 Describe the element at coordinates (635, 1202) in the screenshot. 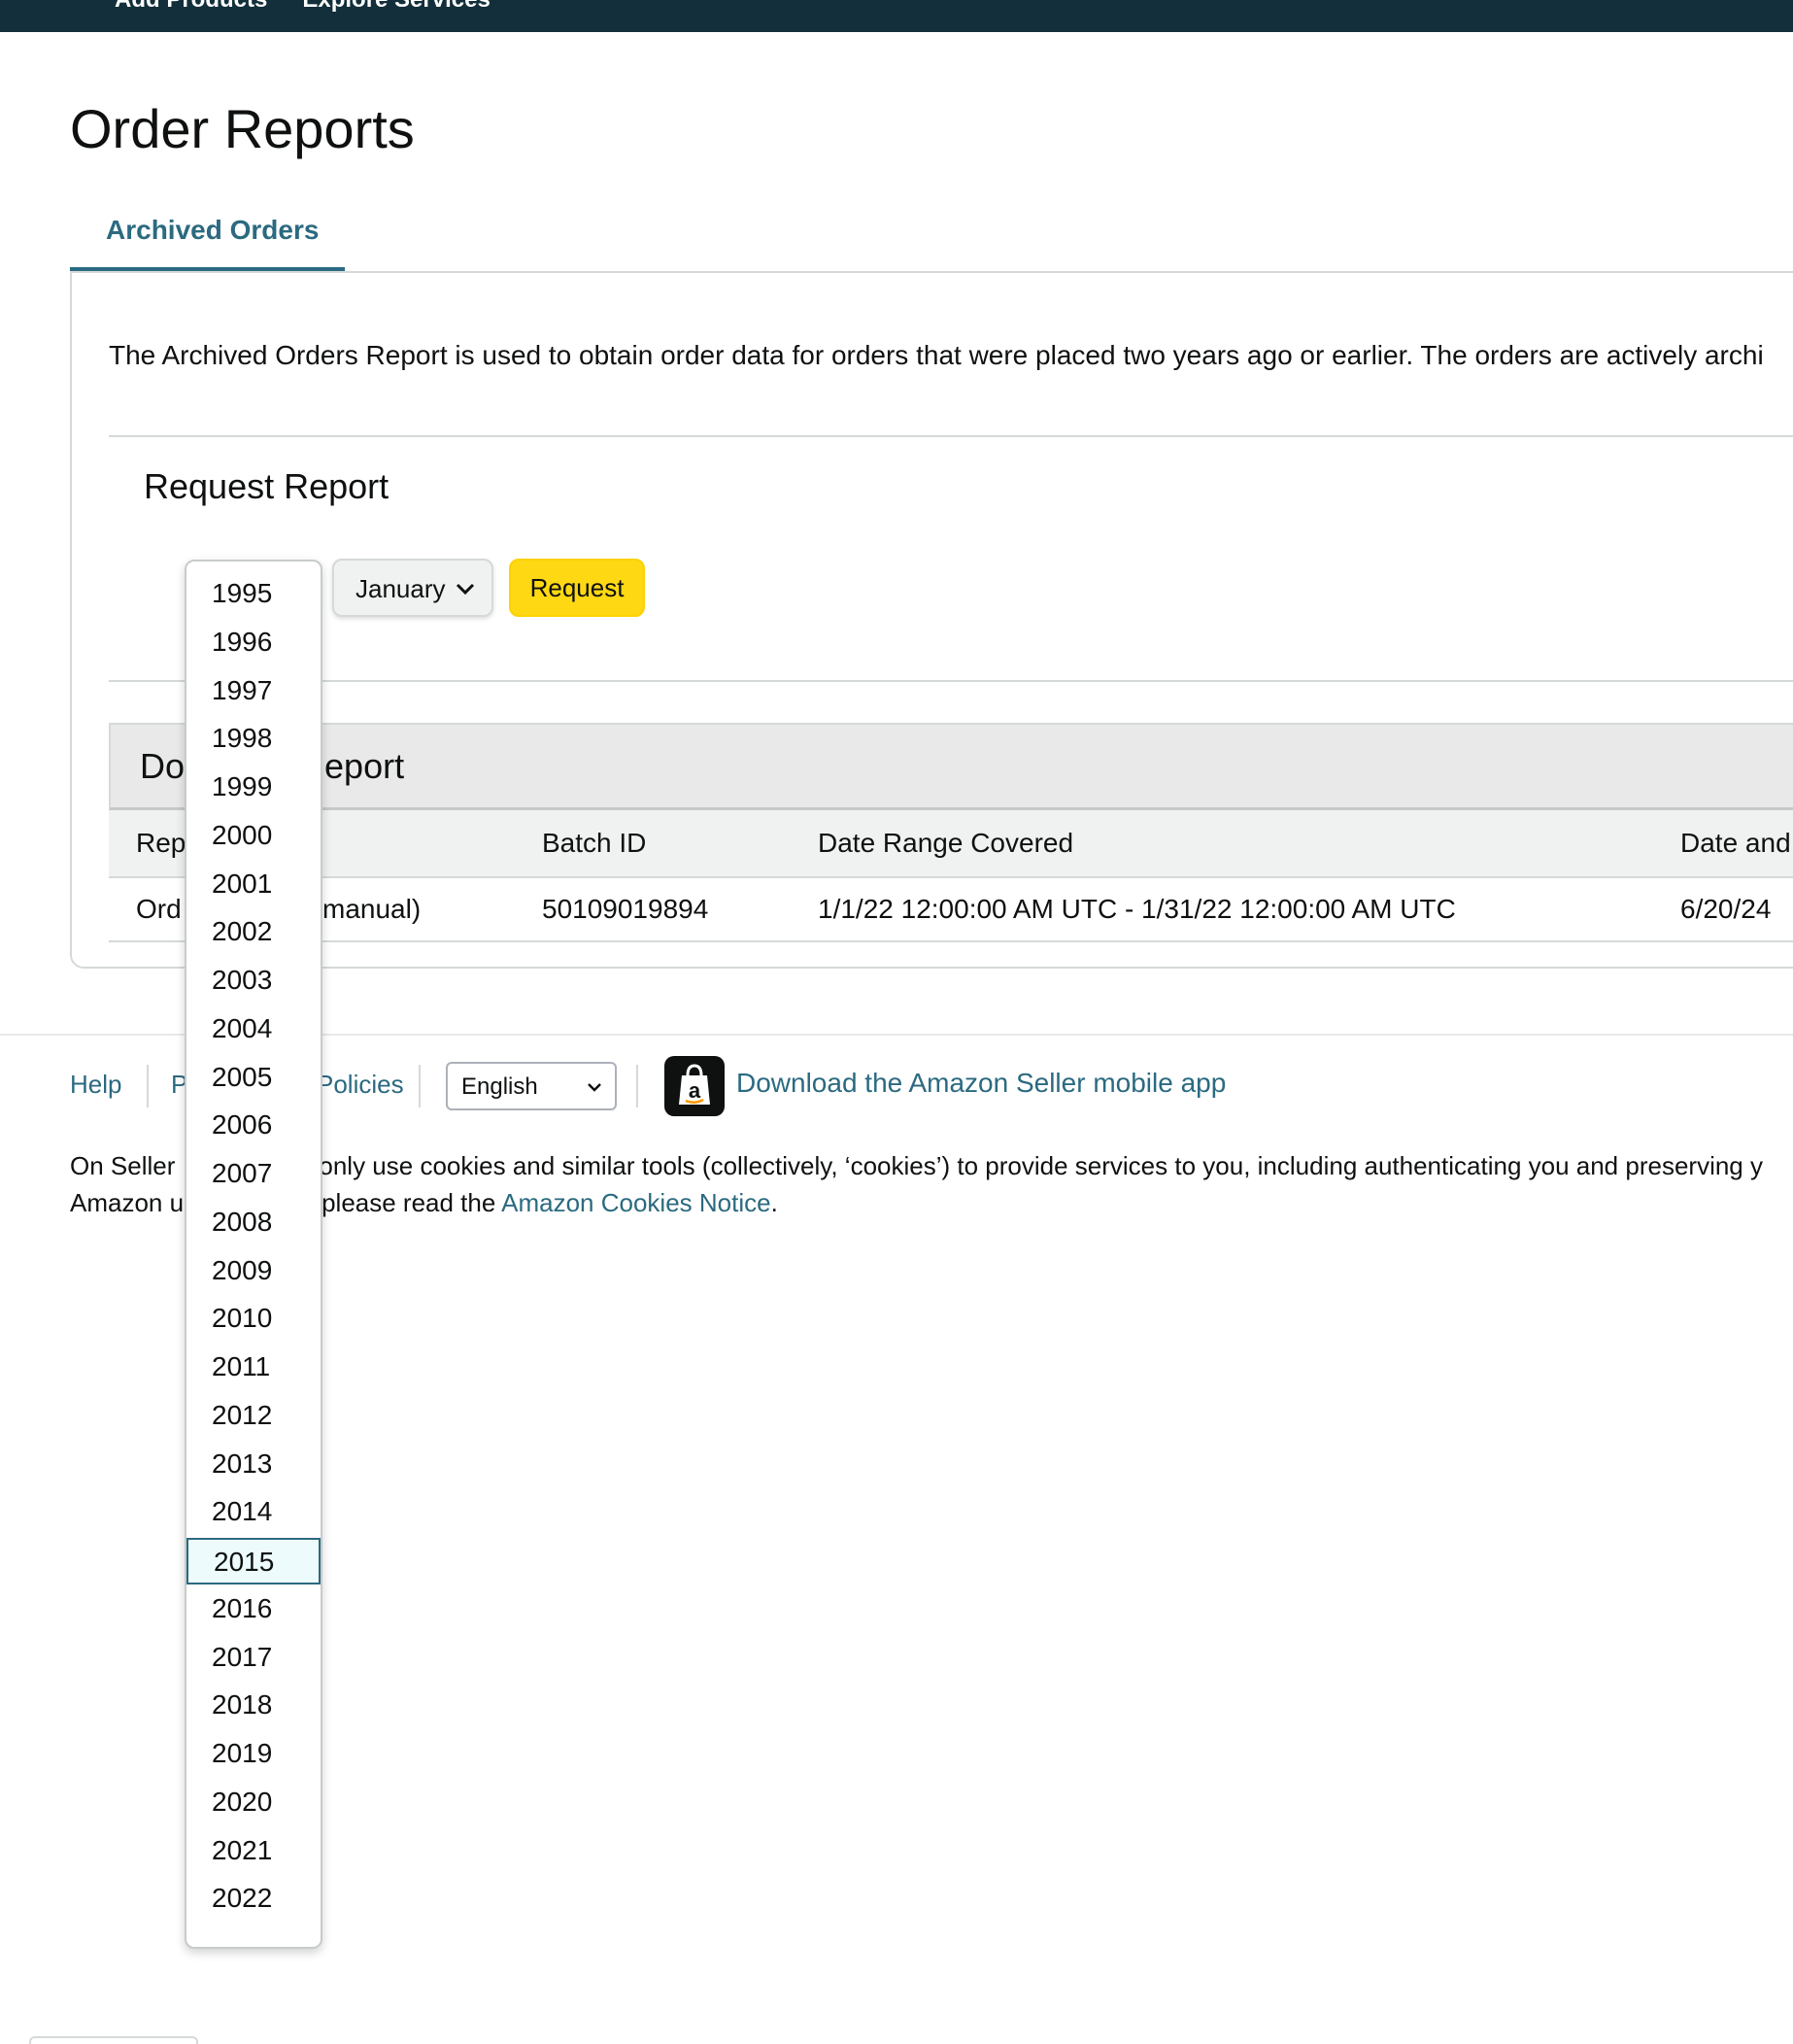

I see `cookies-notice-link: Amazon Cookies Notice` at that location.